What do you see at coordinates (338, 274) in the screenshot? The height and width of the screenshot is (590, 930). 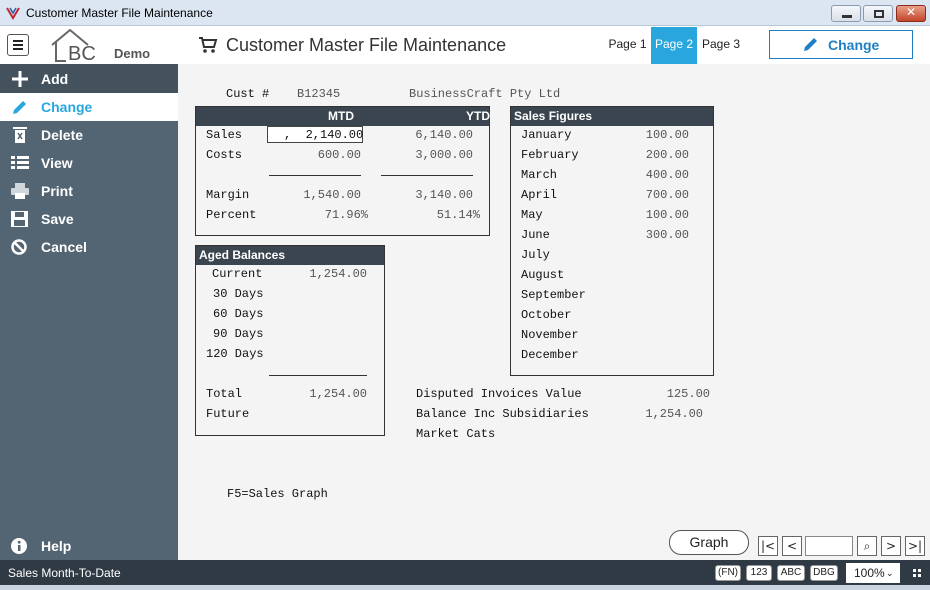 I see `aged-row-value: 1,254.00` at bounding box center [338, 274].